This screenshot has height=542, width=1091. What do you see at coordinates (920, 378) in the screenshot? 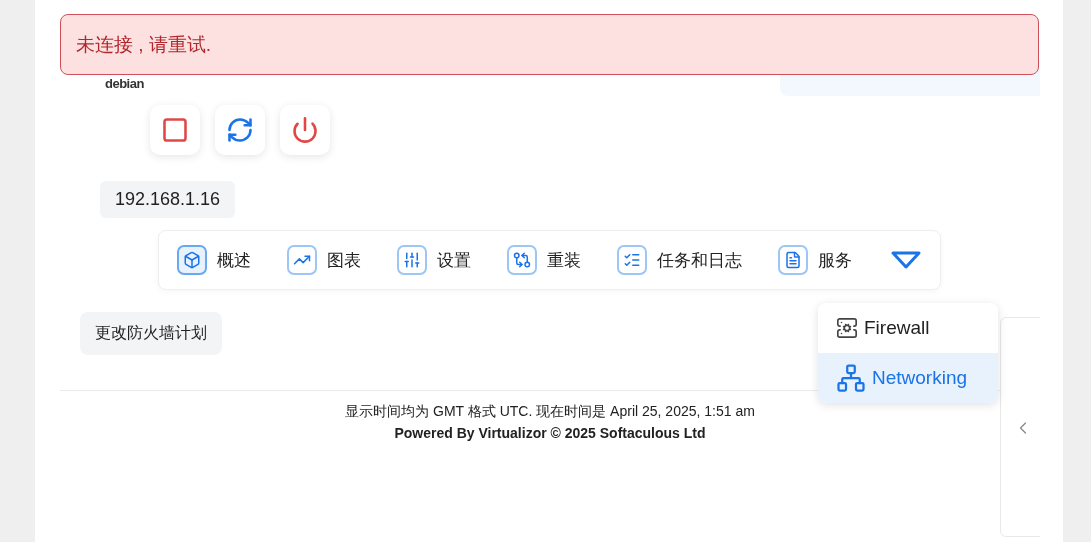
I see `menu-item-label: Networking` at bounding box center [920, 378].